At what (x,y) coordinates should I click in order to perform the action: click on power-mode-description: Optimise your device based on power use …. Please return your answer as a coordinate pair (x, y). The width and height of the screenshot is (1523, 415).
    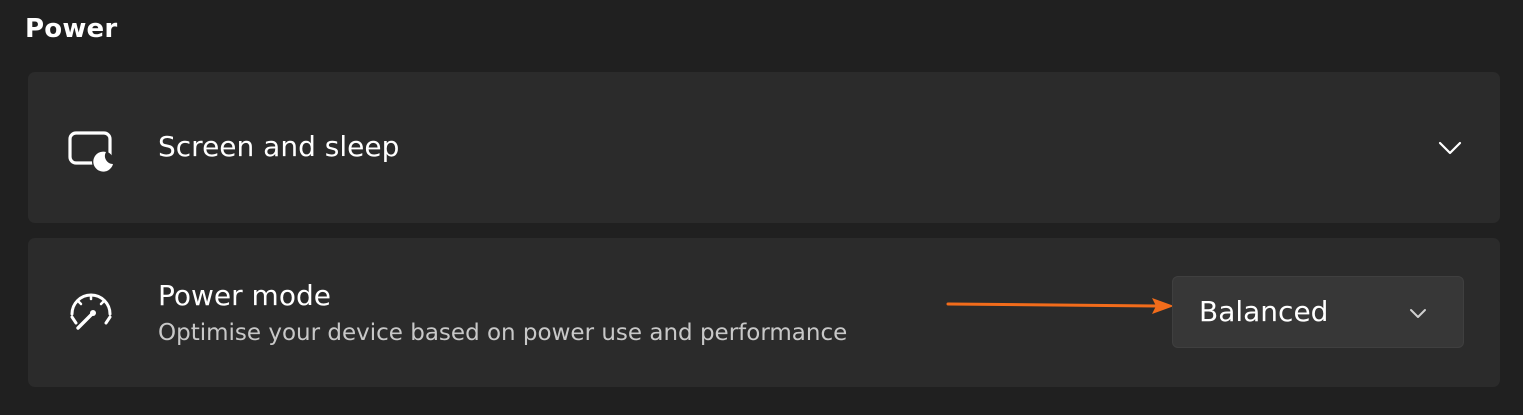
    Looking at the image, I should click on (503, 333).